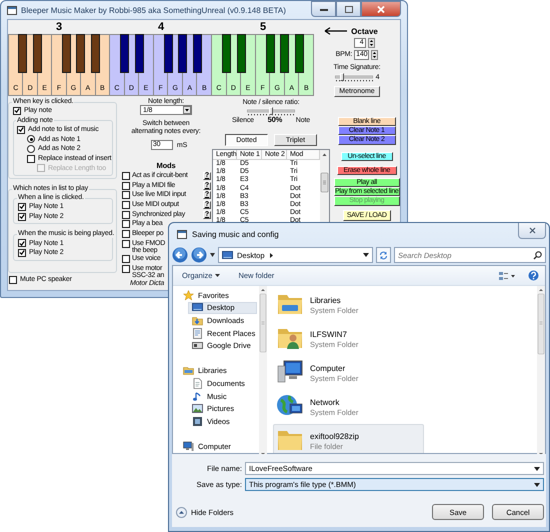  What do you see at coordinates (336, 31) in the screenshot?
I see `arrow-icon` at bounding box center [336, 31].